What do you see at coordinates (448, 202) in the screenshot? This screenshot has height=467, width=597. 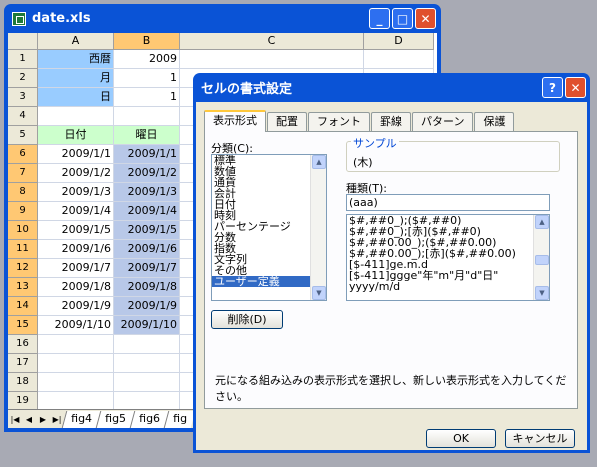 I see `type-input: (aaa)` at bounding box center [448, 202].